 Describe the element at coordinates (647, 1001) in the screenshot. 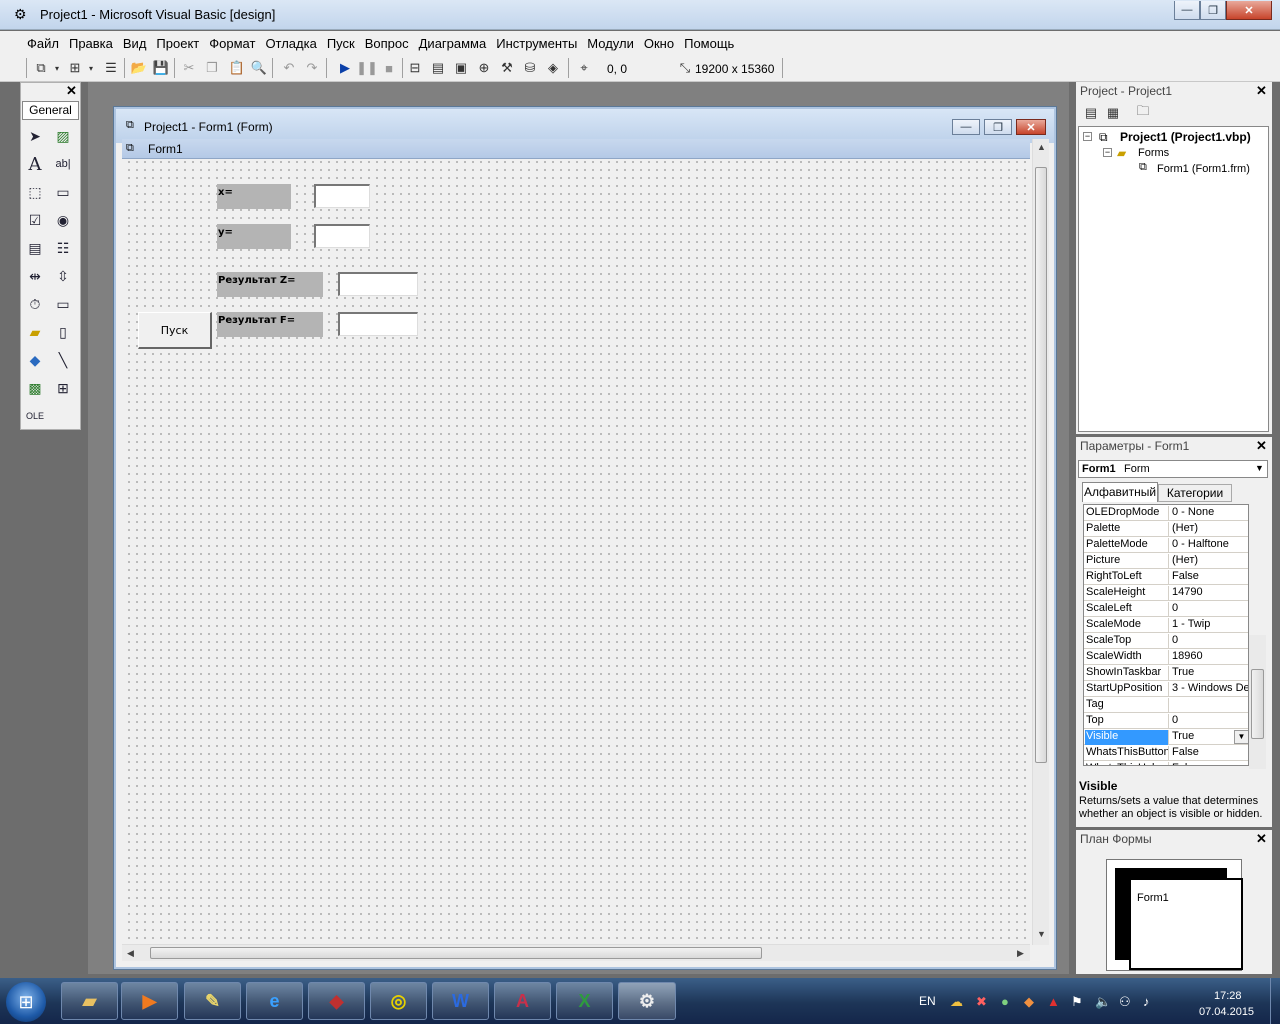

I see `visual-basic-taskbar-icon: ⚙` at that location.